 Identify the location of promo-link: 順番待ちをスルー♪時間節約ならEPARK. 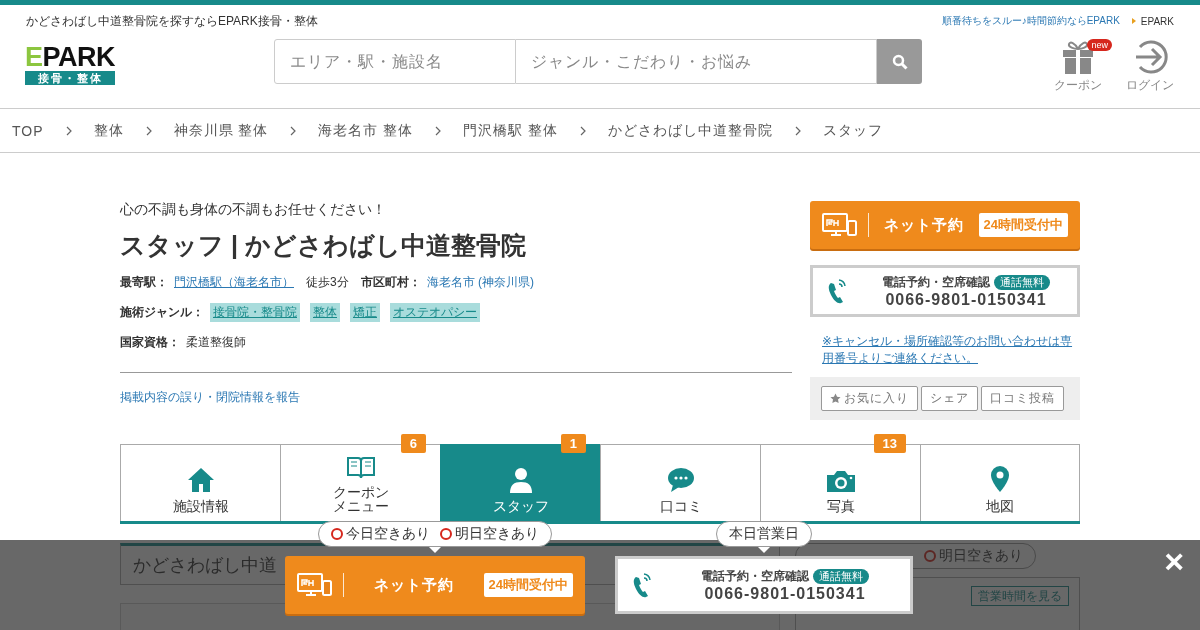
(1030, 21).